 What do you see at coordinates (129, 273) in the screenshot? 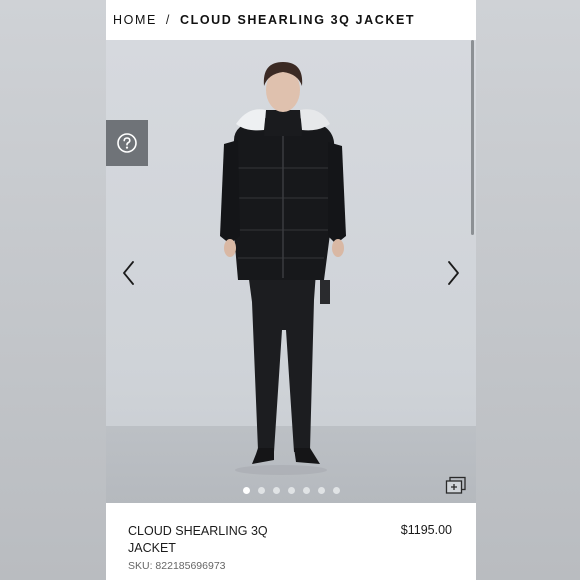
I see `chevron-left-icon` at bounding box center [129, 273].